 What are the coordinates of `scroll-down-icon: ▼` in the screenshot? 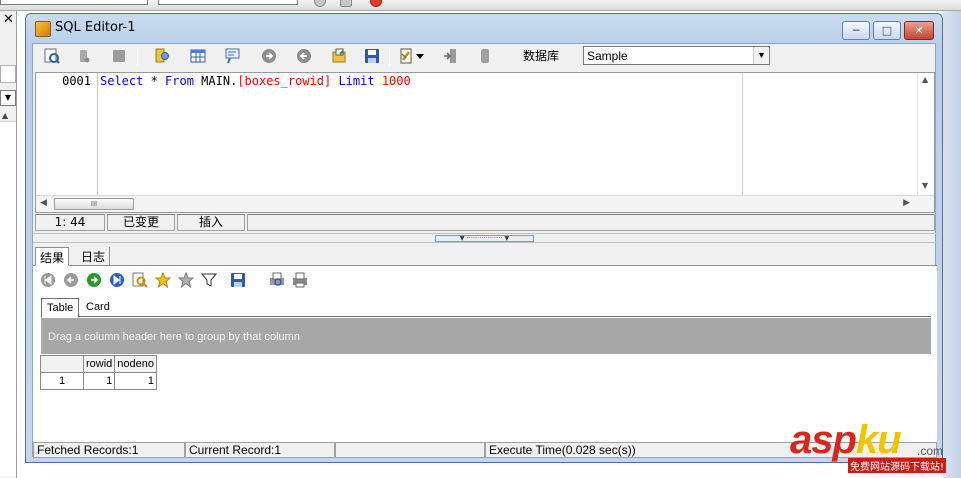 It's located at (925, 185).